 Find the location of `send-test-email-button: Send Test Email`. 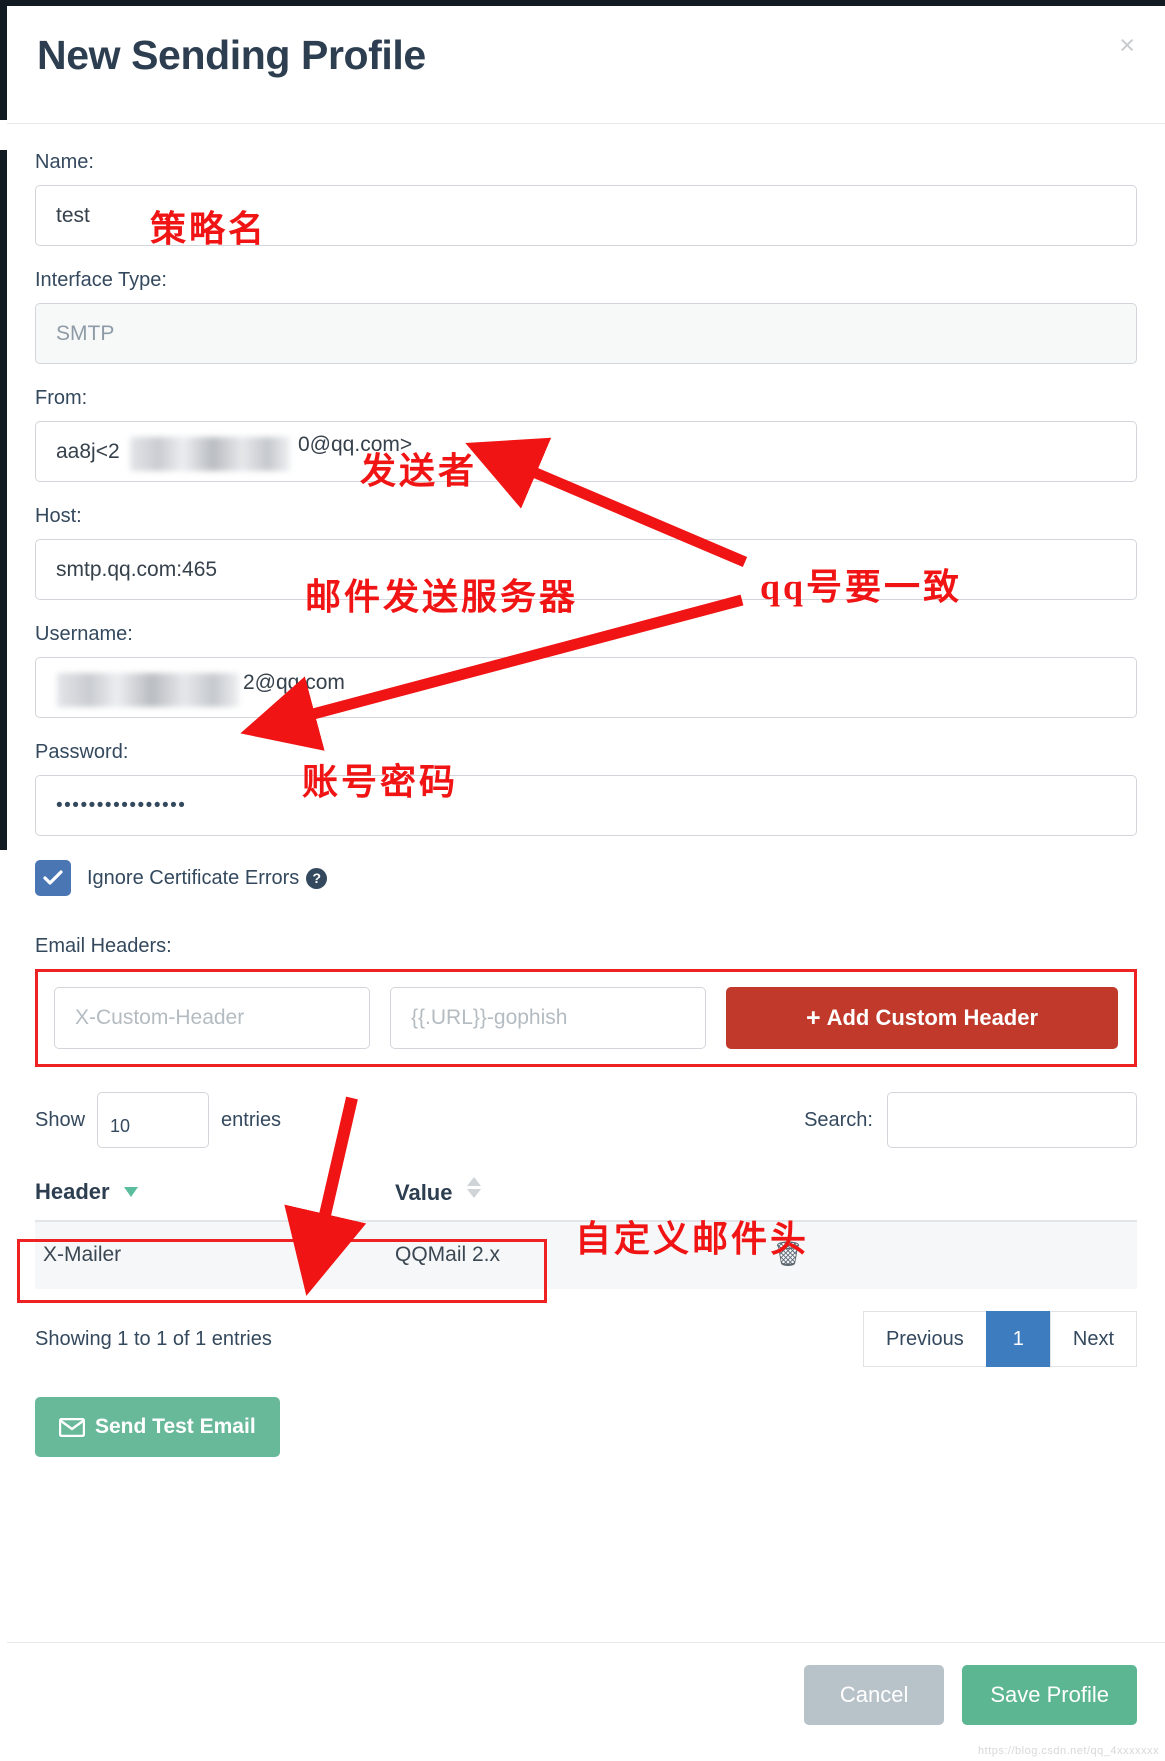

send-test-email-button: Send Test Email is located at coordinates (157, 1427).